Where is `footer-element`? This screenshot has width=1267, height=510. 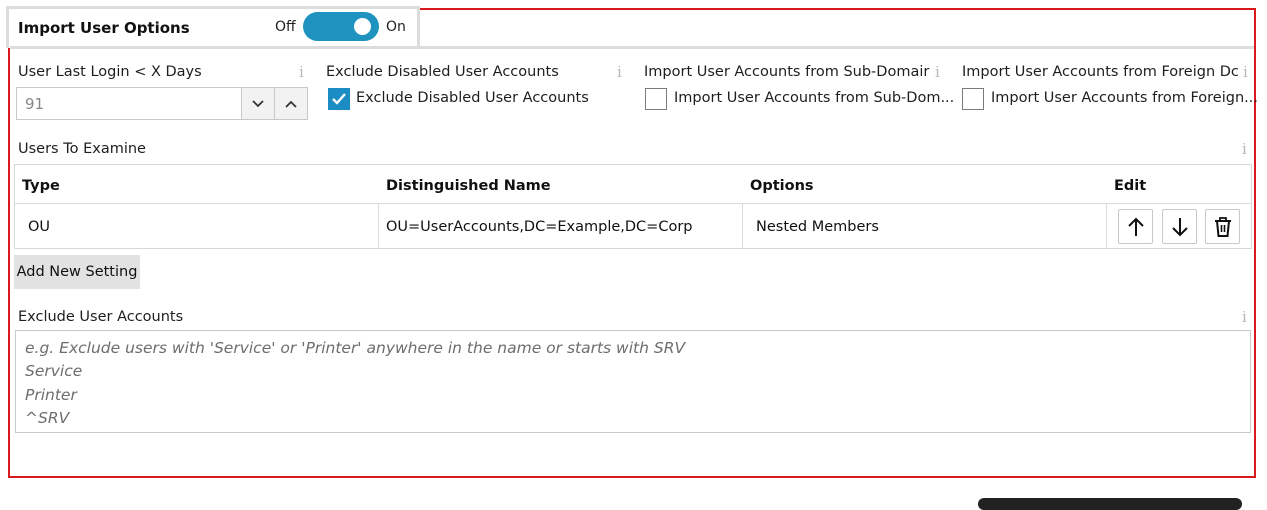 footer-element is located at coordinates (1110, 504).